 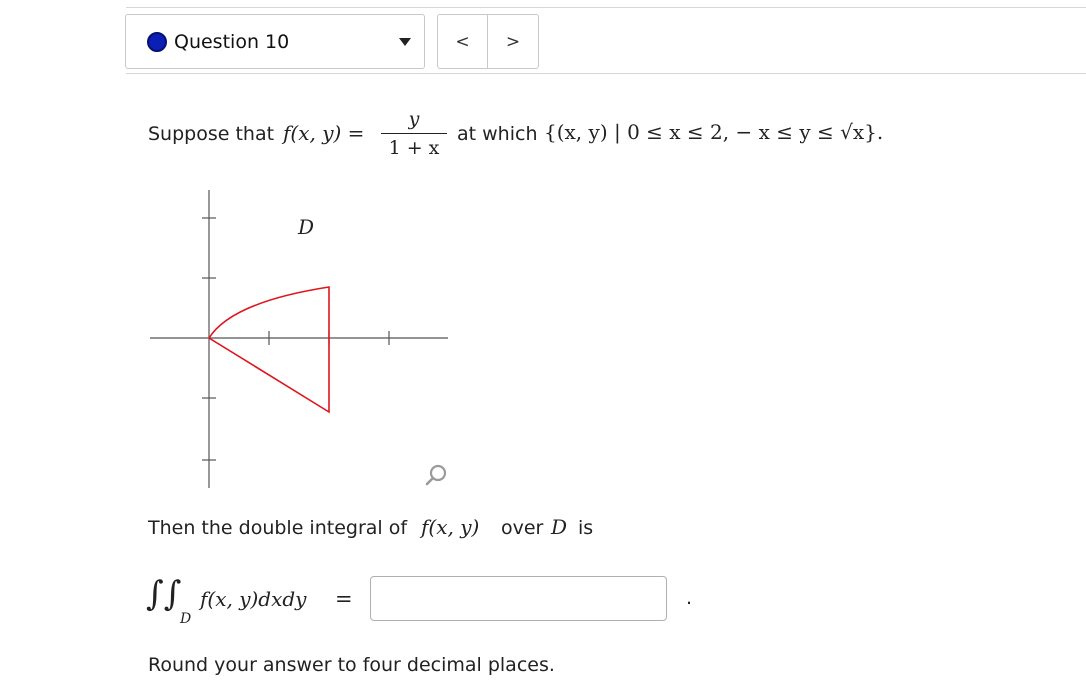 I want to click on next-question-button: >, so click(x=513, y=41).